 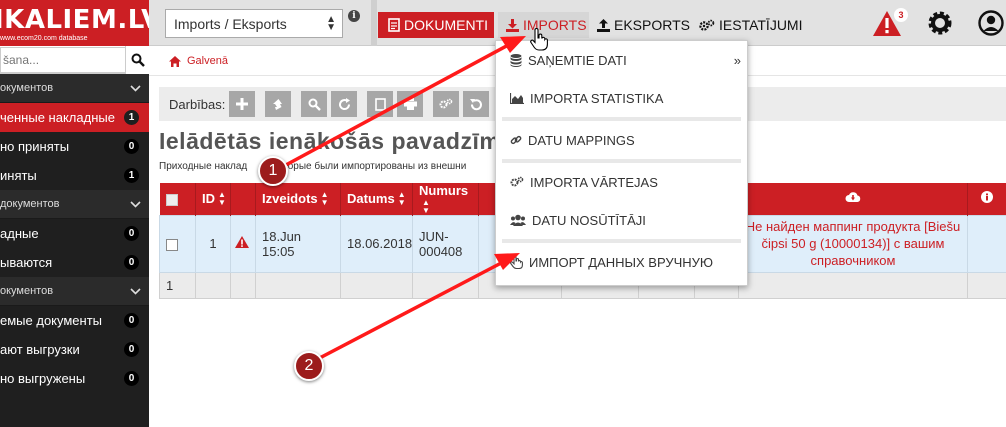 I want to click on menu-item-data-mappings: DATU MAPPINGS, so click(x=621, y=140).